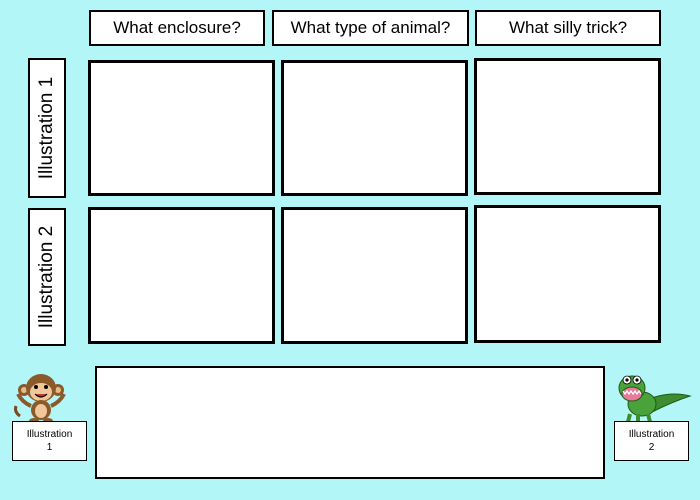  I want to click on header-animal-type-label: What type of animal?, so click(370, 27).